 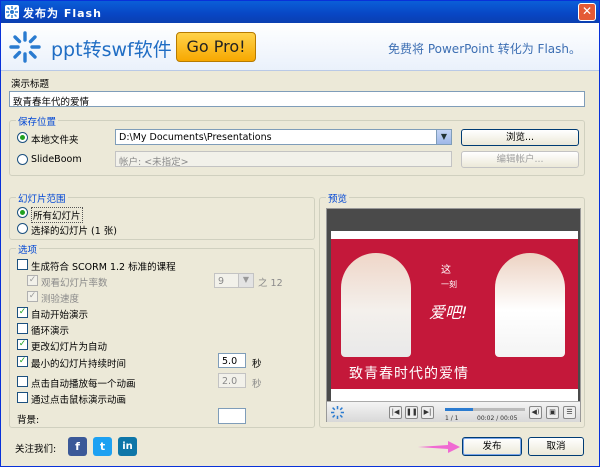 What do you see at coordinates (449, 284) in the screenshot?
I see `slide-text-mid: 一刻` at bounding box center [449, 284].